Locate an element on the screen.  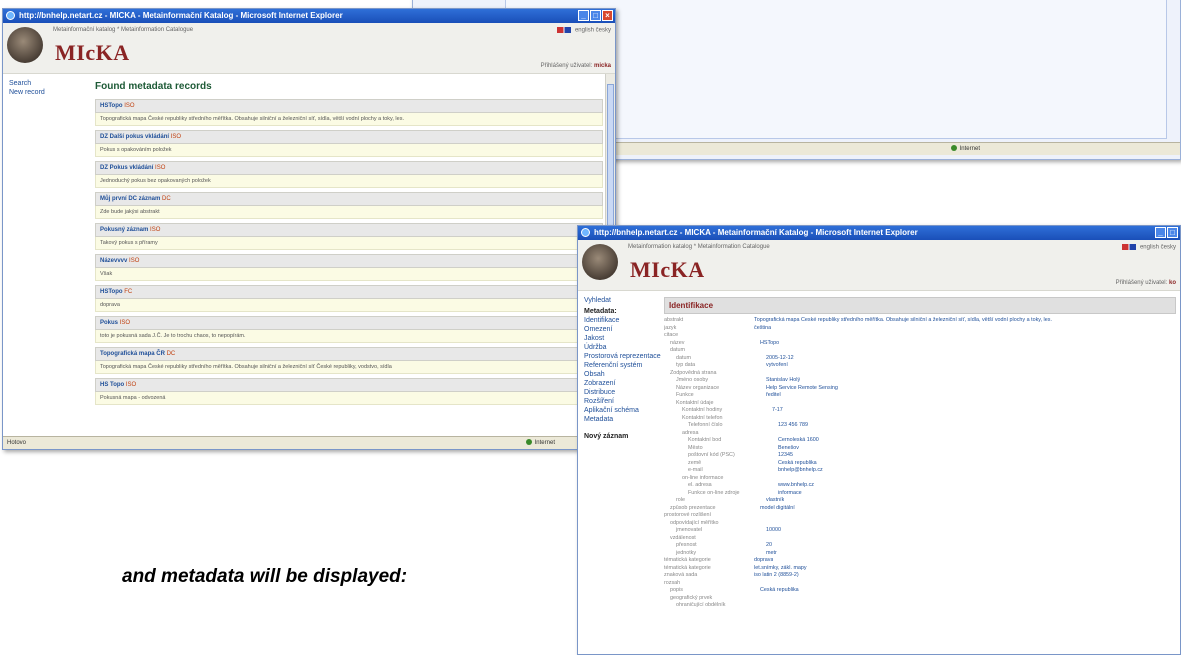
field-row: el. adresa www.bnhelp.cz is located at coordinates (920, 486).